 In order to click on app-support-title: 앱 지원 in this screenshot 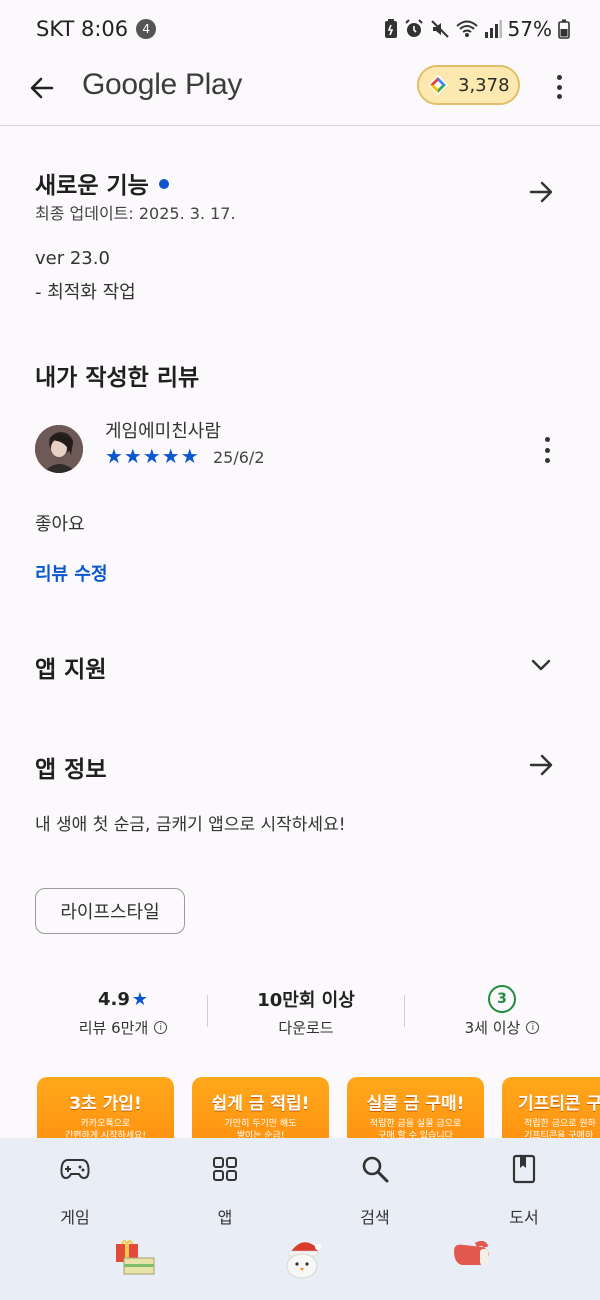, I will do `click(71, 667)`.